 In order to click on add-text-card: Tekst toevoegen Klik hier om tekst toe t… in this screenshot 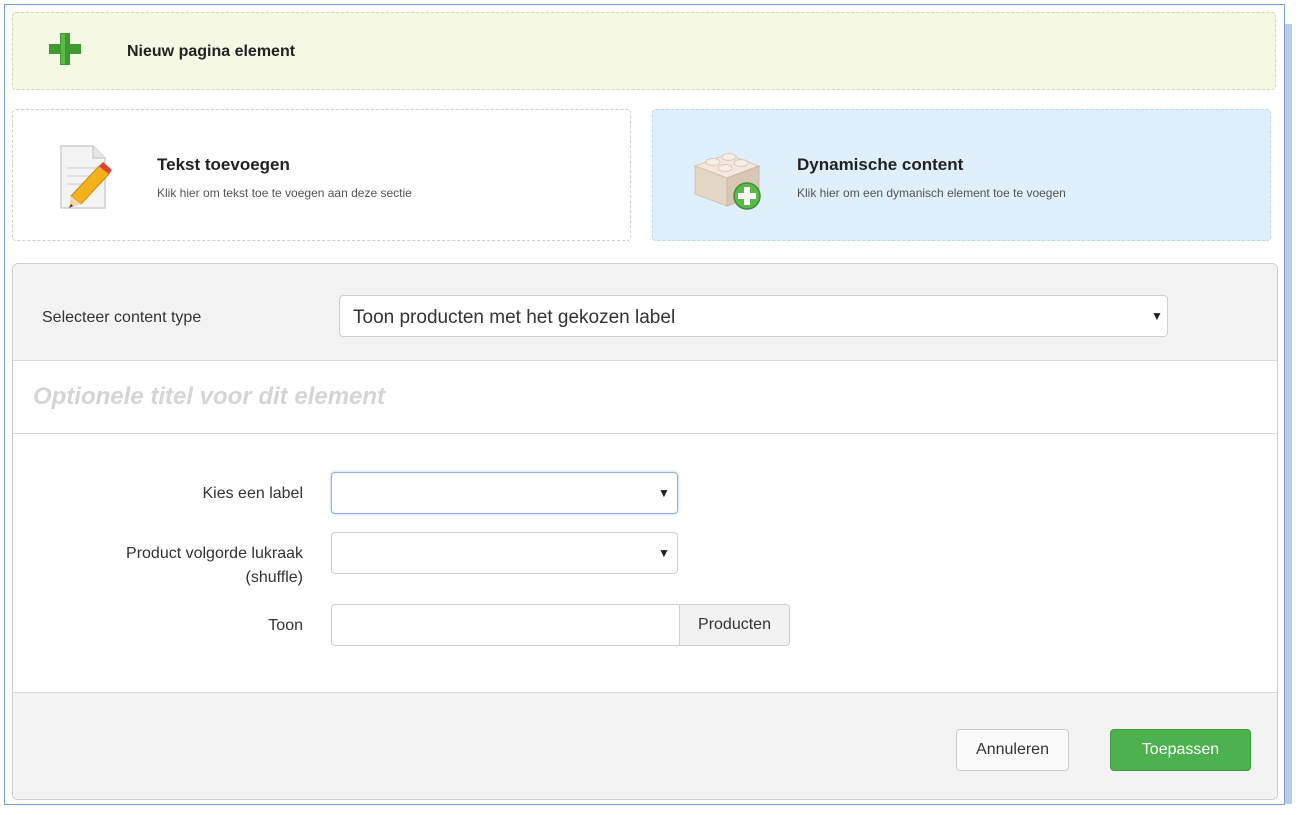, I will do `click(321, 175)`.